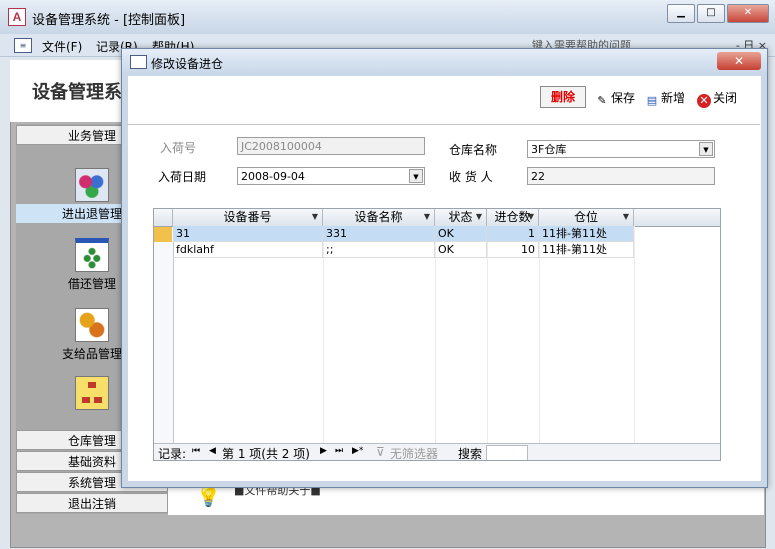 The width and height of the screenshot is (775, 549). Describe the element at coordinates (92, 325) in the screenshot. I see `gears-icon` at that location.